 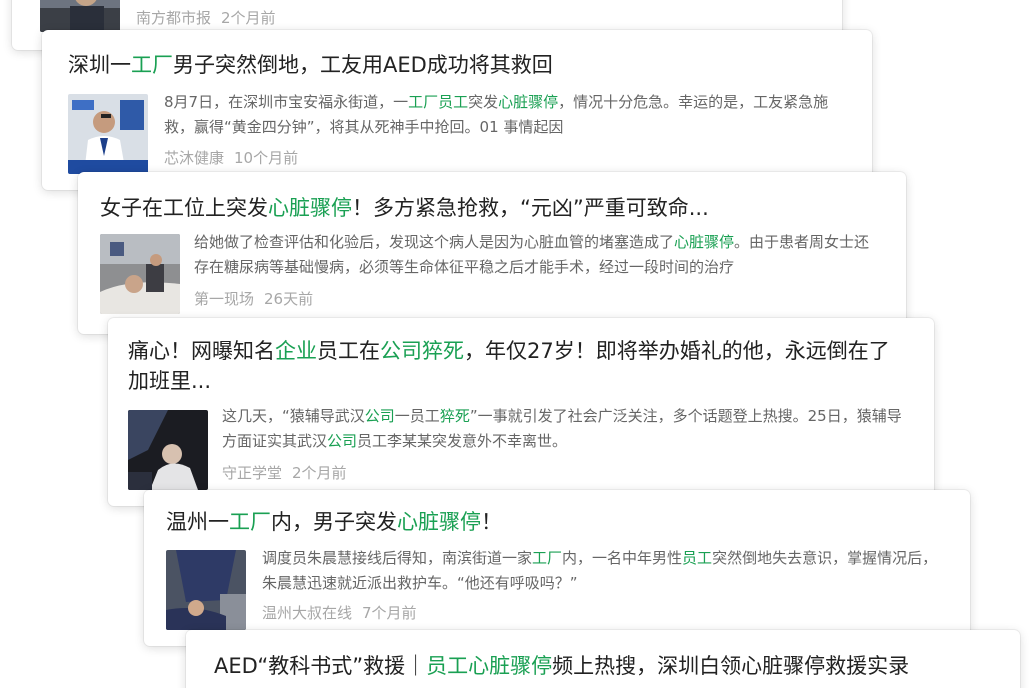 I want to click on result-meta: 南方都市报 2个月前, so click(x=206, y=18).